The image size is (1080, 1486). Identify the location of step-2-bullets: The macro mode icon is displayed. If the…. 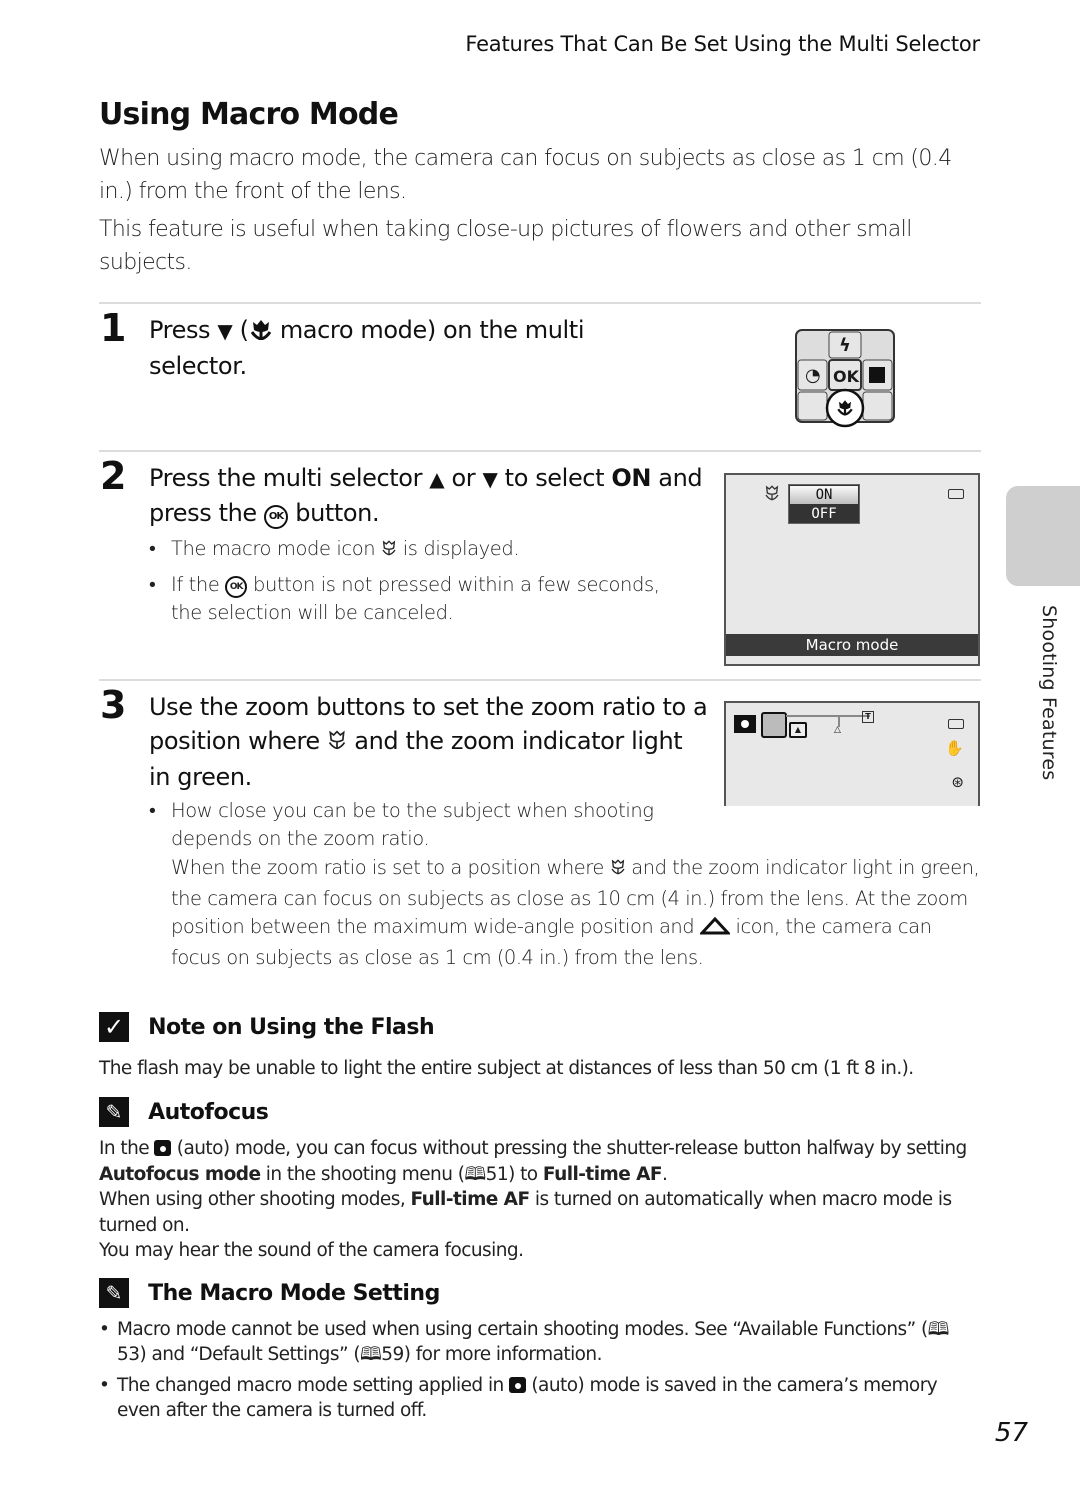
(414, 584).